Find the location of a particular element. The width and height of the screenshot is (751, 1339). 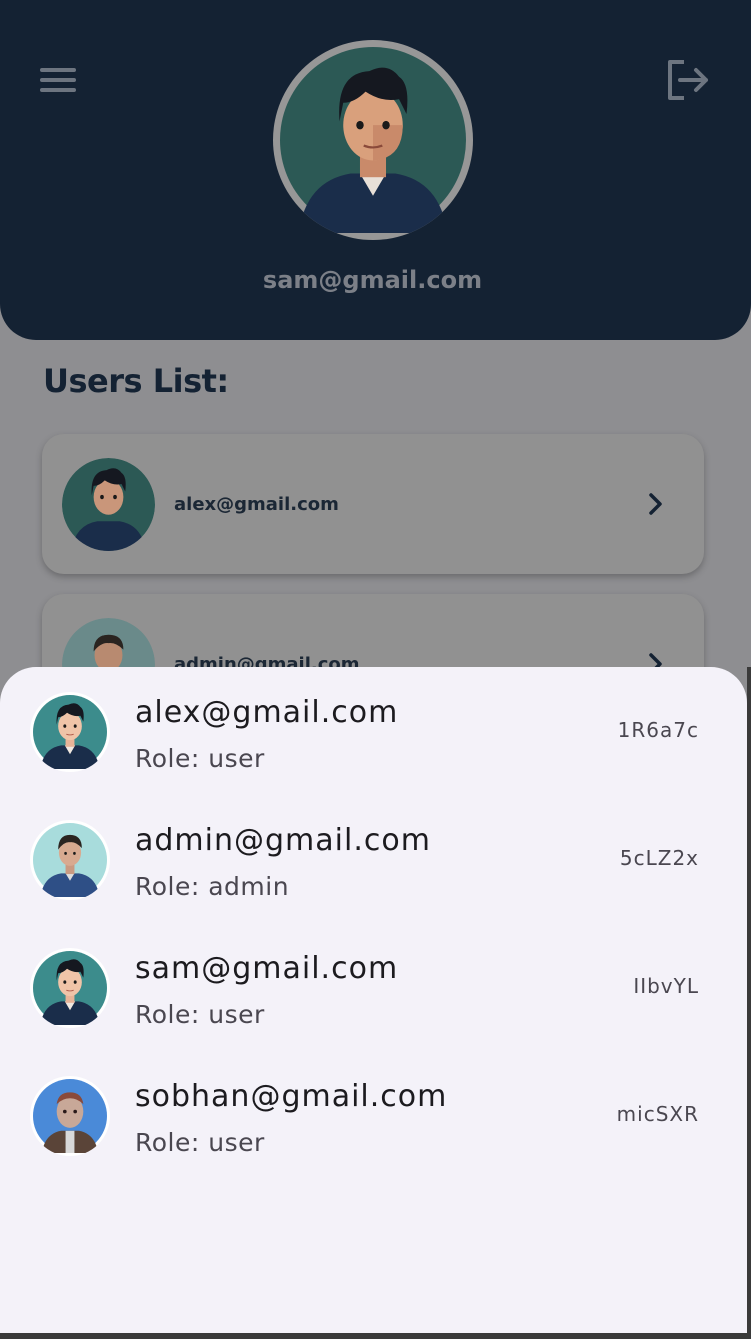

logout-icon is located at coordinates (688, 80).